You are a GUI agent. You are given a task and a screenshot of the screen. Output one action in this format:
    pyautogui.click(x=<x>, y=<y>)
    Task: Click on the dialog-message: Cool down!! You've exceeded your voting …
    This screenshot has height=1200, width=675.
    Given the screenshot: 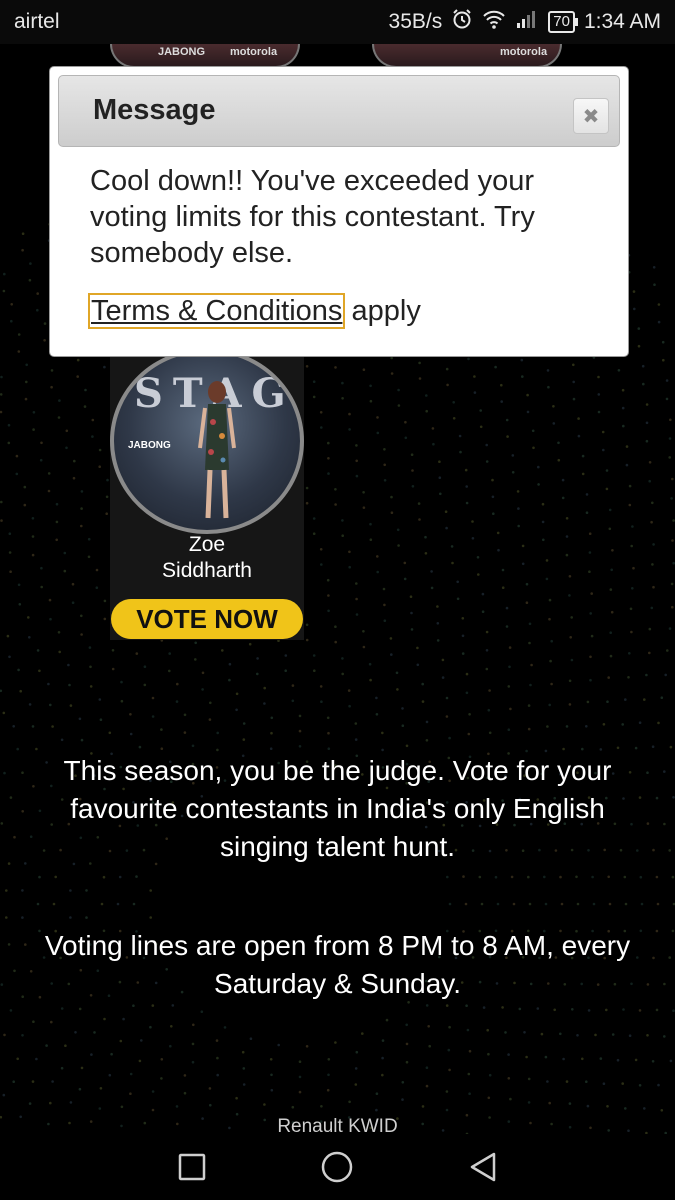 What is the action you would take?
    pyautogui.click(x=312, y=217)
    